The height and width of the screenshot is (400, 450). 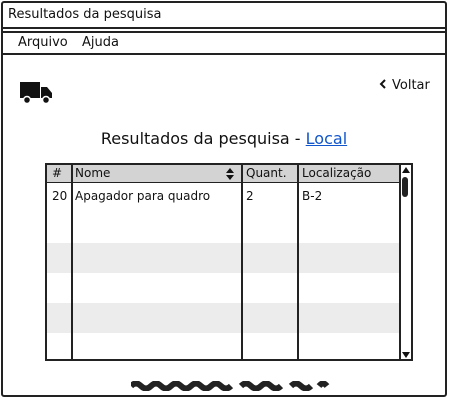 What do you see at coordinates (312, 196) in the screenshot?
I see `cell-location: B-2` at bounding box center [312, 196].